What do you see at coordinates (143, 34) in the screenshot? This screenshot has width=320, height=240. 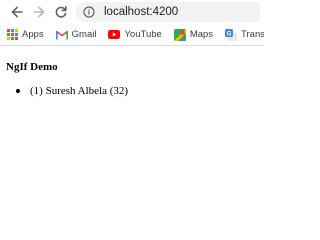 I see `bookmark-label: YouTube` at bounding box center [143, 34].